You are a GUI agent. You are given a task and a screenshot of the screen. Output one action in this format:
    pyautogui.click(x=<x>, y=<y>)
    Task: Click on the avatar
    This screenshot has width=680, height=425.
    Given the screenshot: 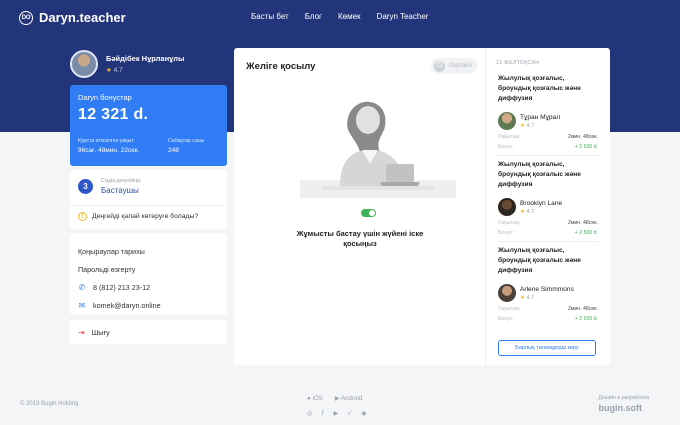 What is the action you would take?
    pyautogui.click(x=84, y=64)
    